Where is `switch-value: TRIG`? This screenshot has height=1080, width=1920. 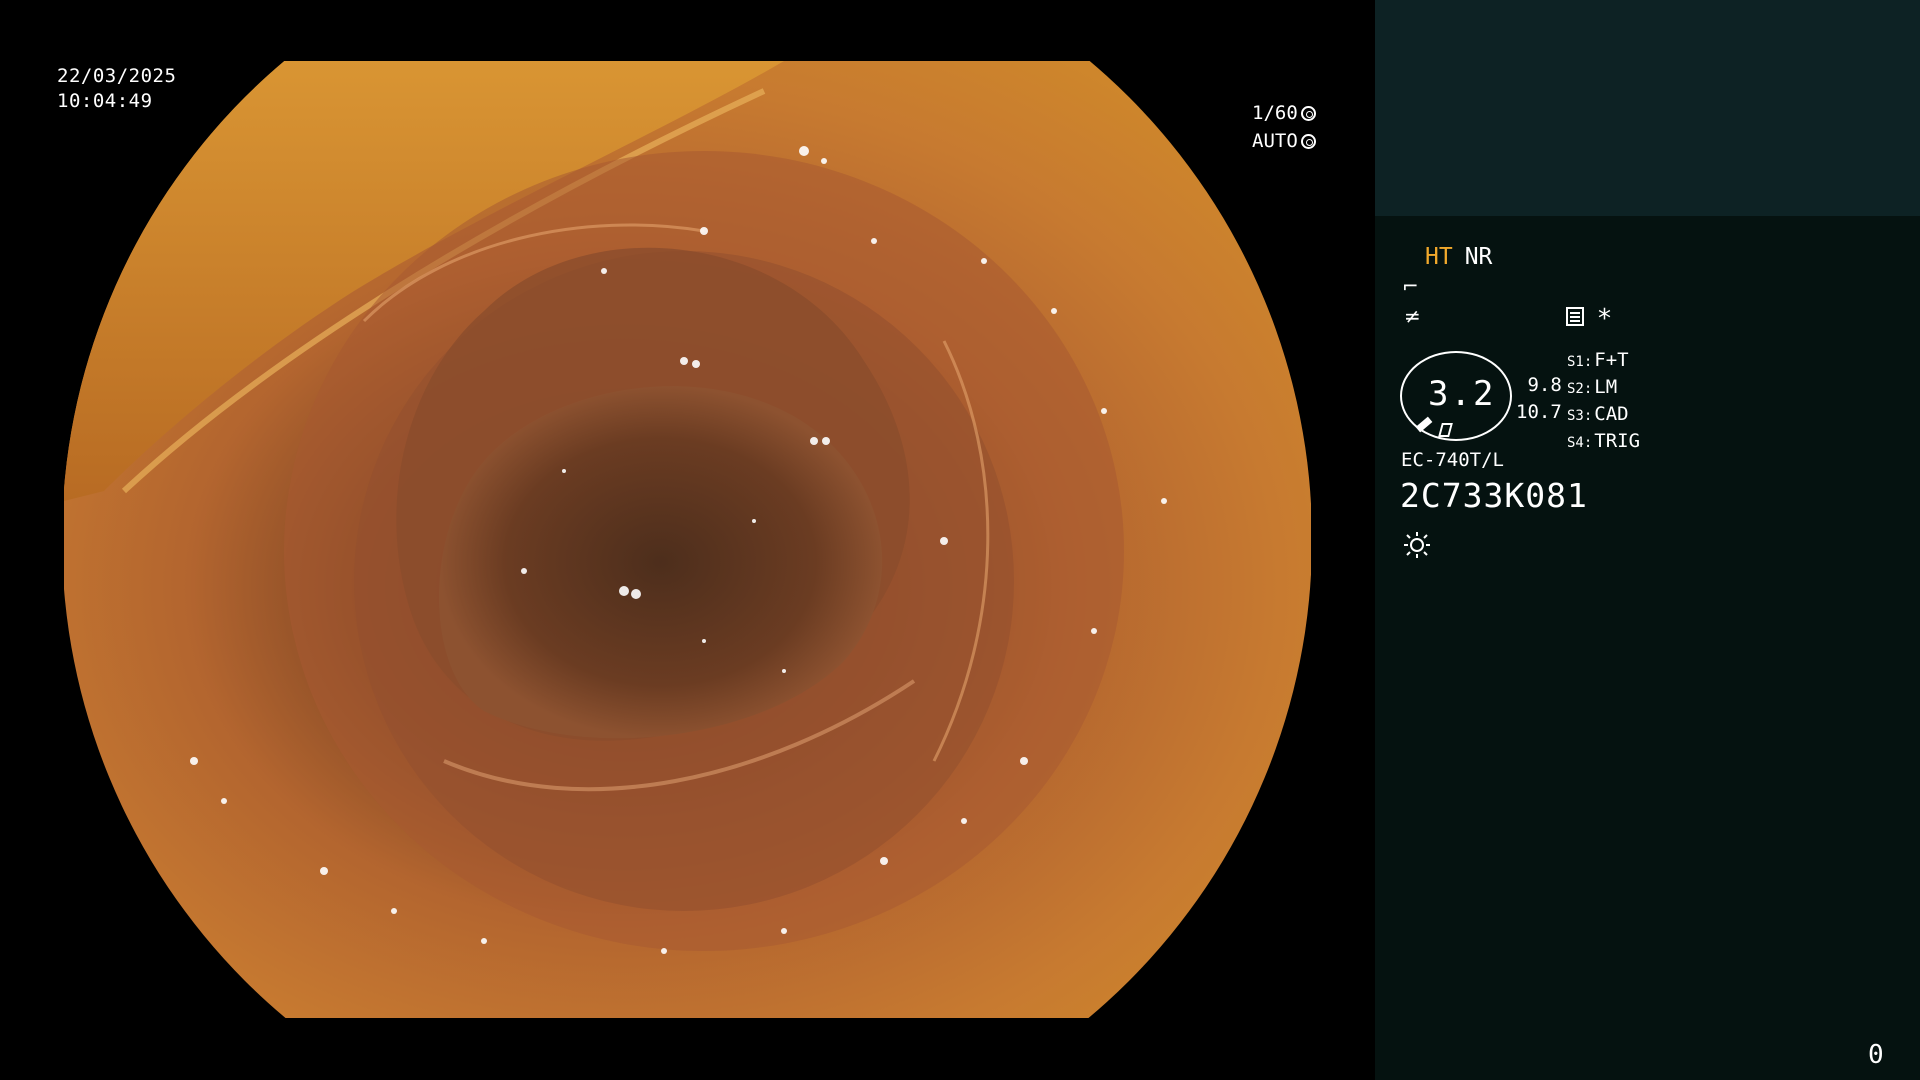
switch-value: TRIG is located at coordinates (1617, 441).